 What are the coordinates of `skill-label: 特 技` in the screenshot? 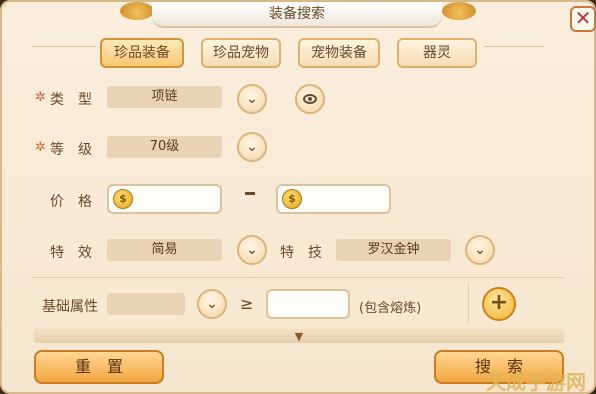 It's located at (301, 253).